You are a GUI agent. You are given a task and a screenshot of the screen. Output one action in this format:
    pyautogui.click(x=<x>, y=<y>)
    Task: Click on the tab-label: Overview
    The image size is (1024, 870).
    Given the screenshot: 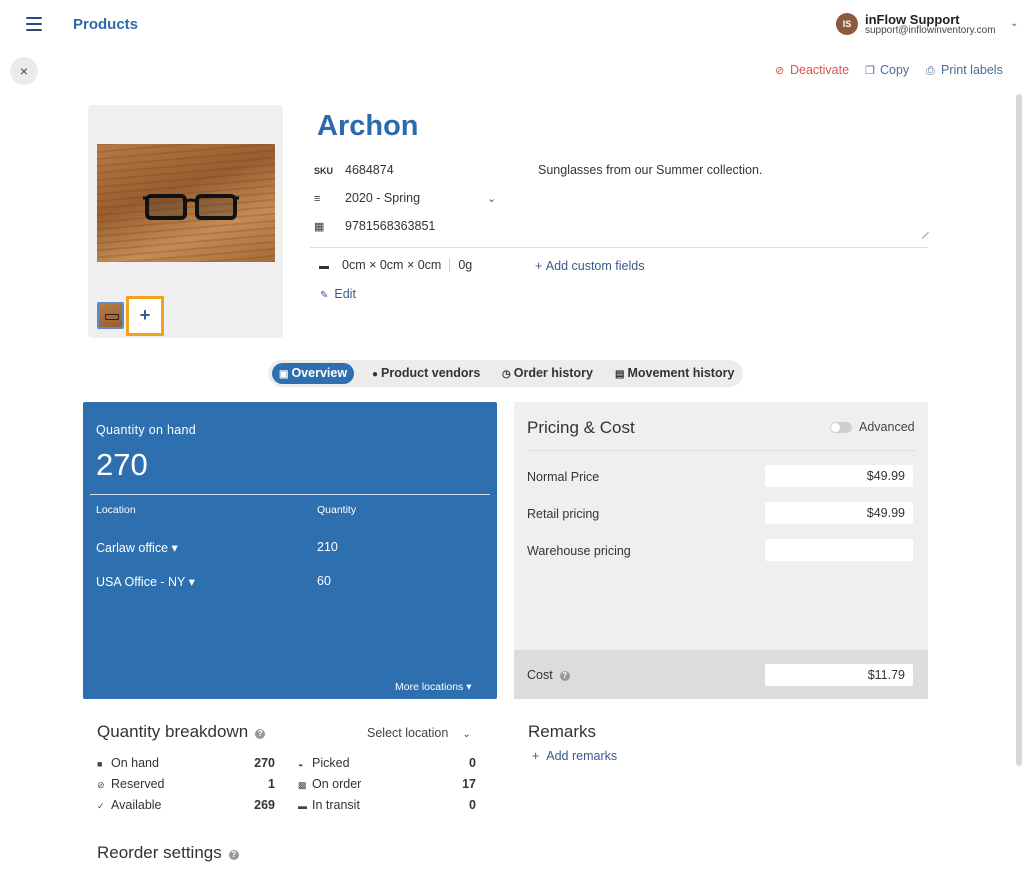 What is the action you would take?
    pyautogui.click(x=319, y=373)
    